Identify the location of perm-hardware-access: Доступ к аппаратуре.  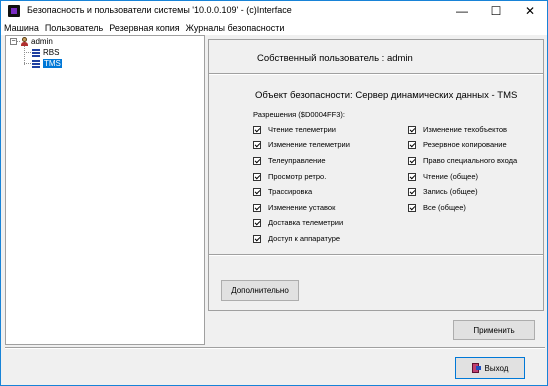
(296, 238).